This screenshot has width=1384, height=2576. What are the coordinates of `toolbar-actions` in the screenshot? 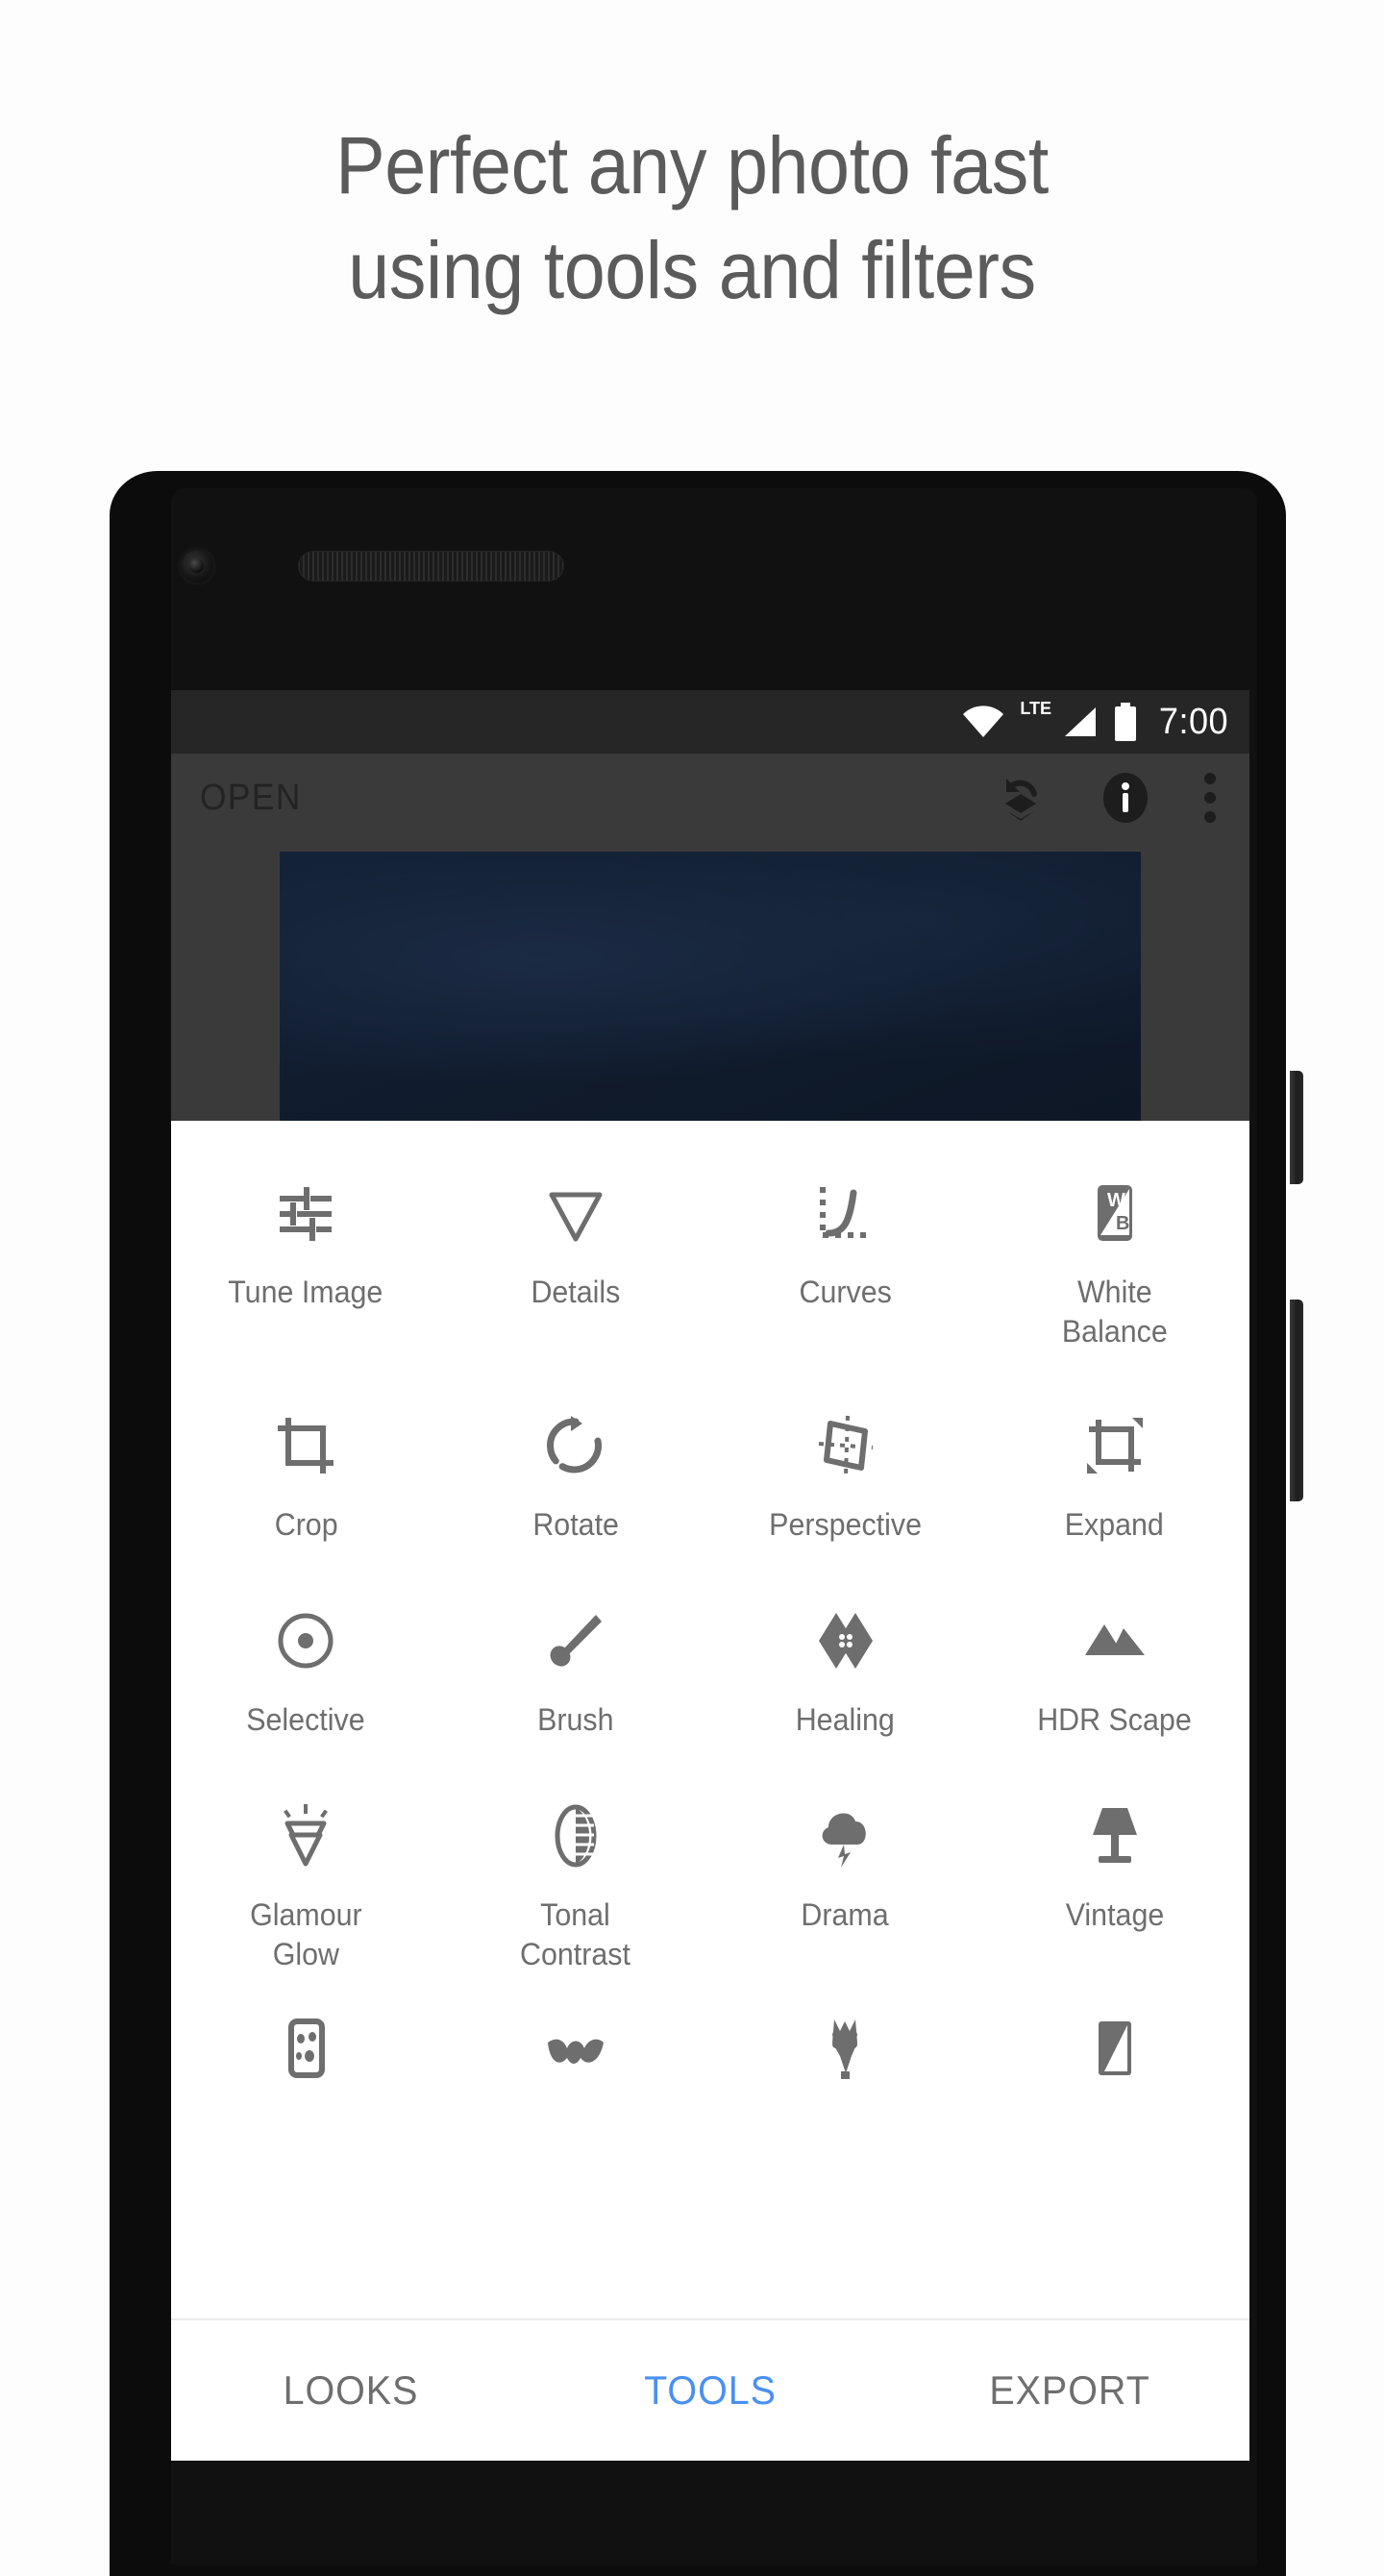 It's located at (1110, 798).